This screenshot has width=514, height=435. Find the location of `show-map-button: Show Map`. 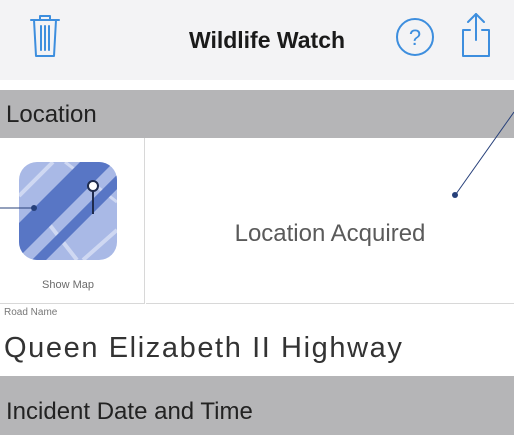

show-map-button: Show Map is located at coordinates (72, 221).